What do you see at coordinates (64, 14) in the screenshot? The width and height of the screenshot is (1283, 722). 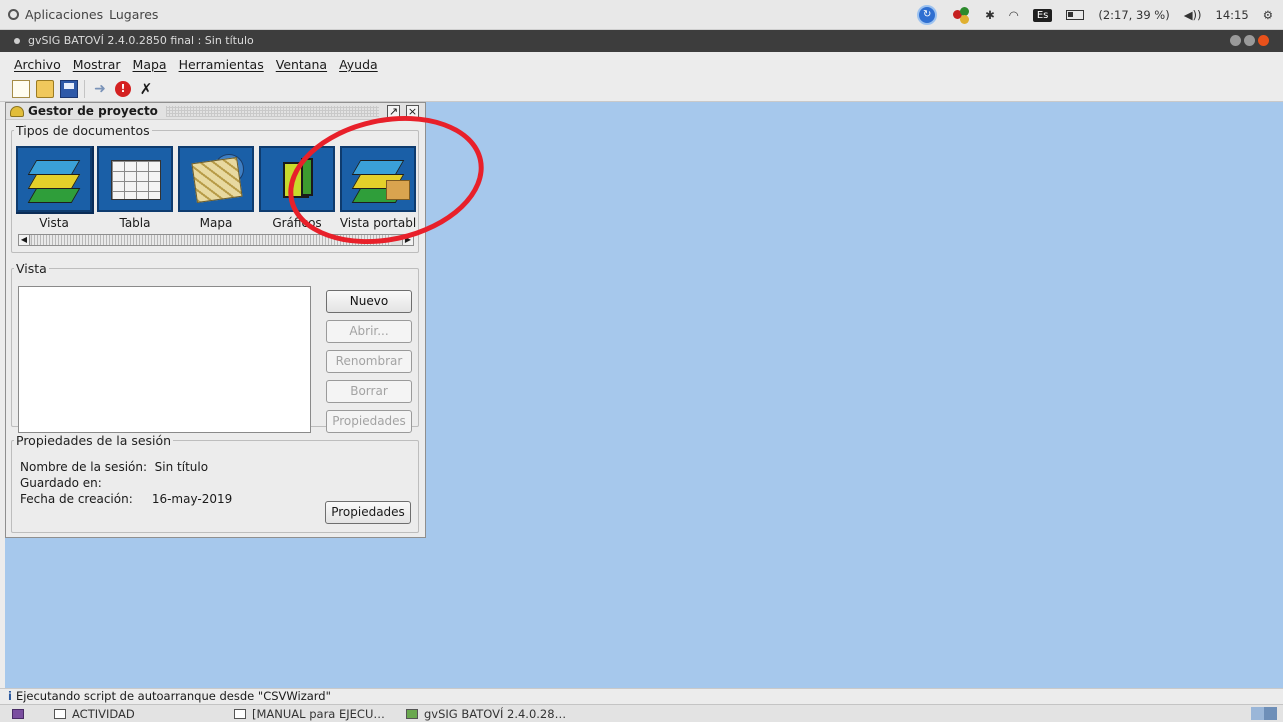 I see `applications-menu: Aplicaciones` at bounding box center [64, 14].